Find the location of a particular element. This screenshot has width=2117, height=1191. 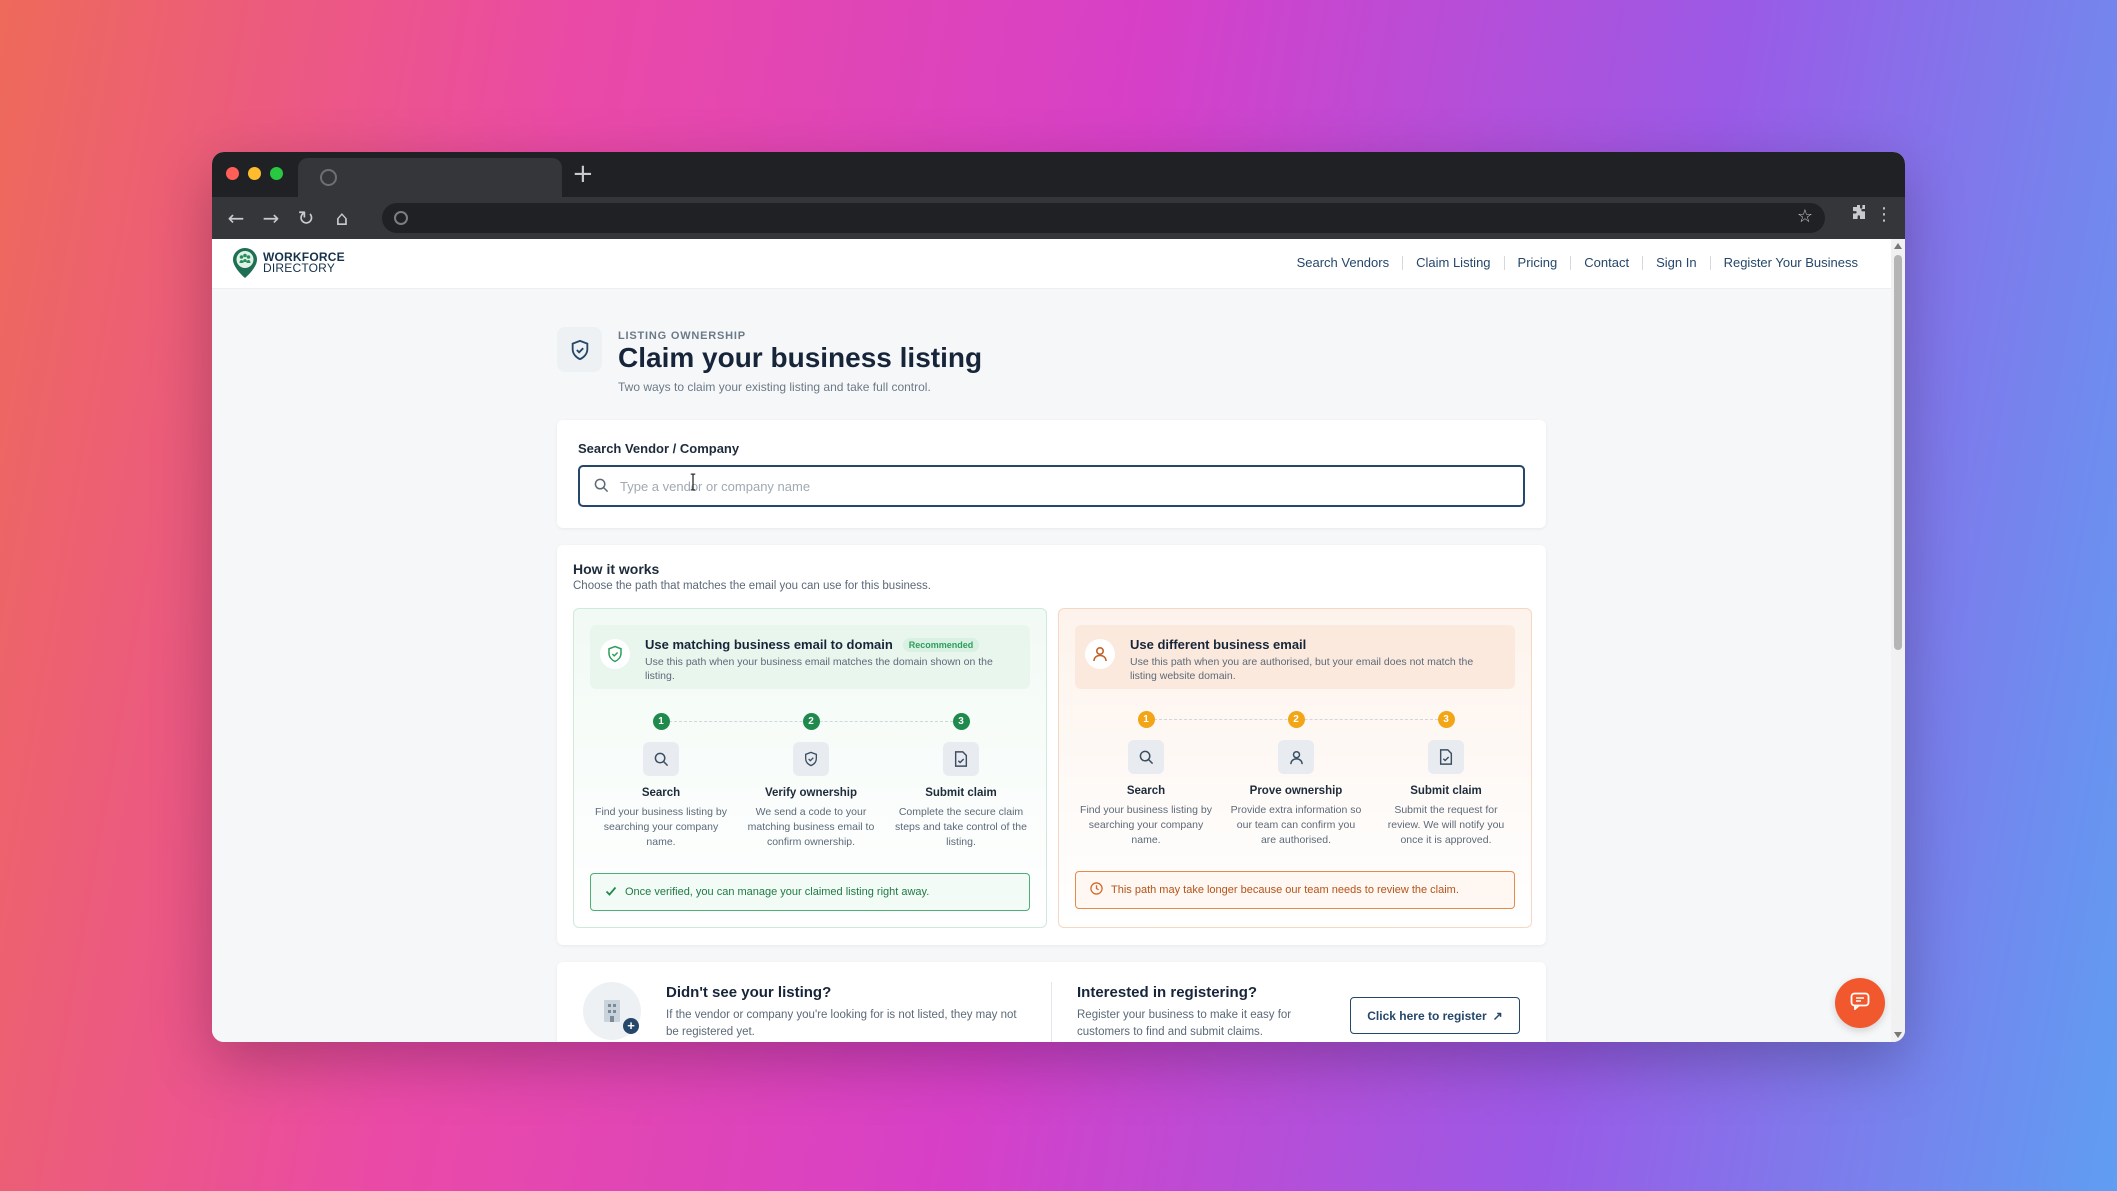

step-title: Prove ownership is located at coordinates (1296, 791).